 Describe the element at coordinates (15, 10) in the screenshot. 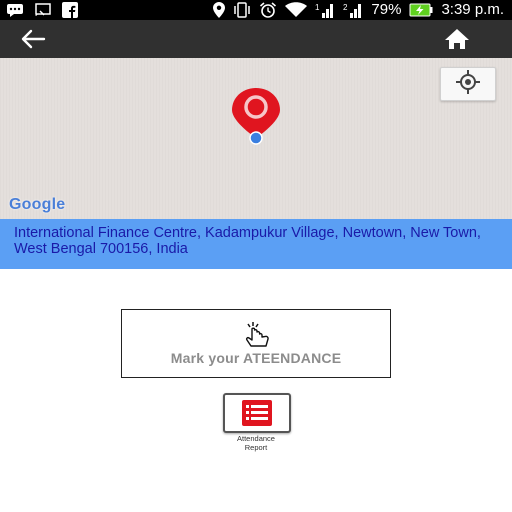

I see `message-icon` at that location.